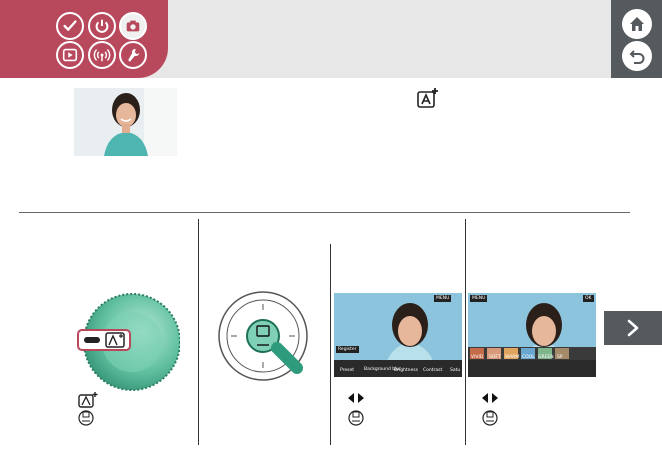 Image resolution: width=662 pixels, height=467 pixels. What do you see at coordinates (495, 357) in the screenshot?
I see `filter-label: SOFT` at bounding box center [495, 357].